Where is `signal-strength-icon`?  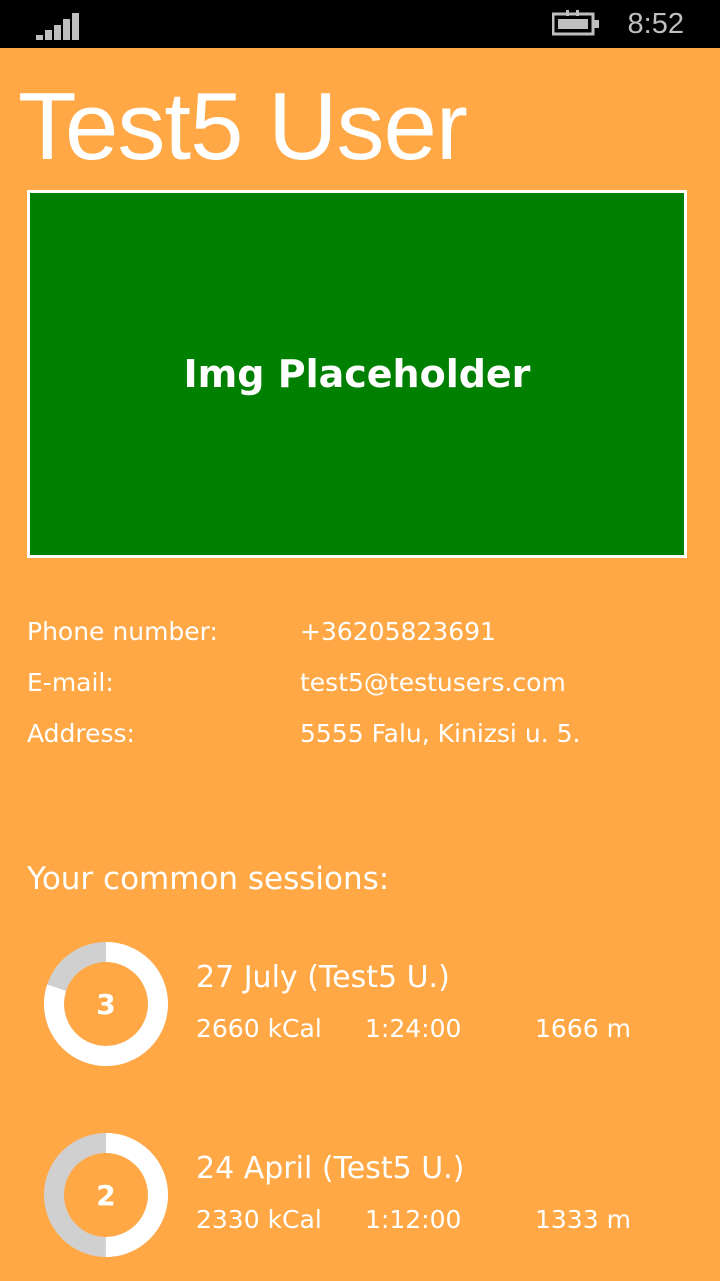
signal-strength-icon is located at coordinates (58, 26).